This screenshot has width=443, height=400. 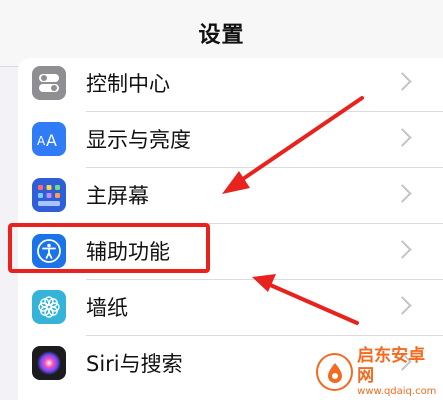 What do you see at coordinates (293, 145) in the screenshot?
I see `arrow-upper` at bounding box center [293, 145].